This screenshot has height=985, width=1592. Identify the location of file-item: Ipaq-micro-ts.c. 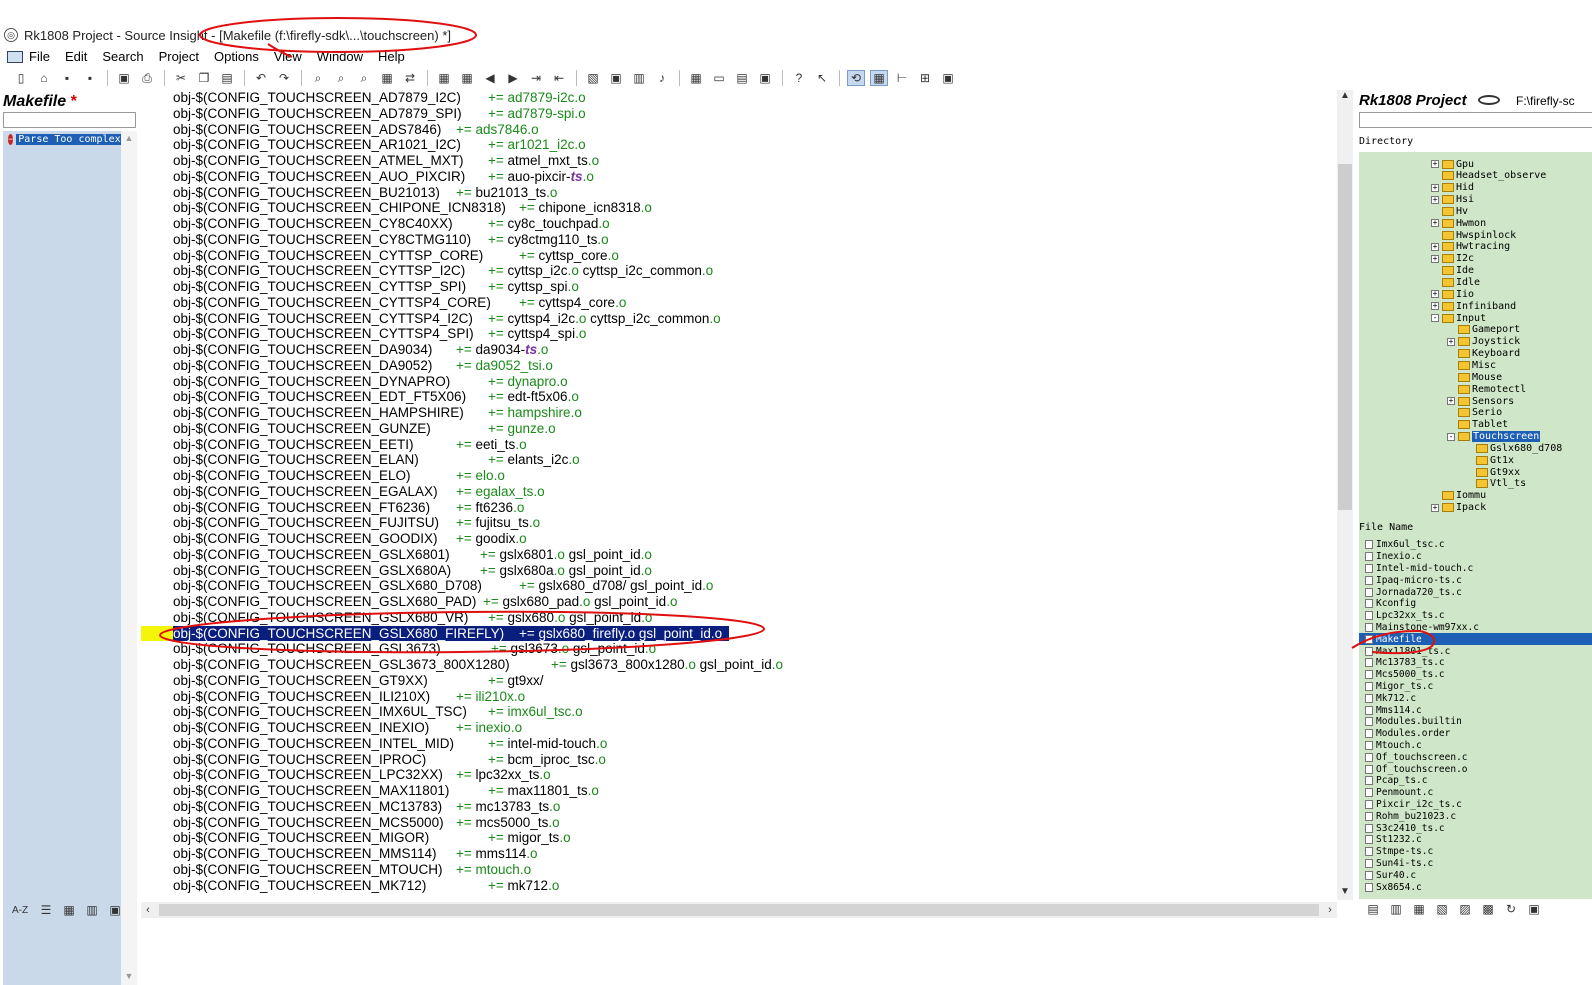
(1475, 580).